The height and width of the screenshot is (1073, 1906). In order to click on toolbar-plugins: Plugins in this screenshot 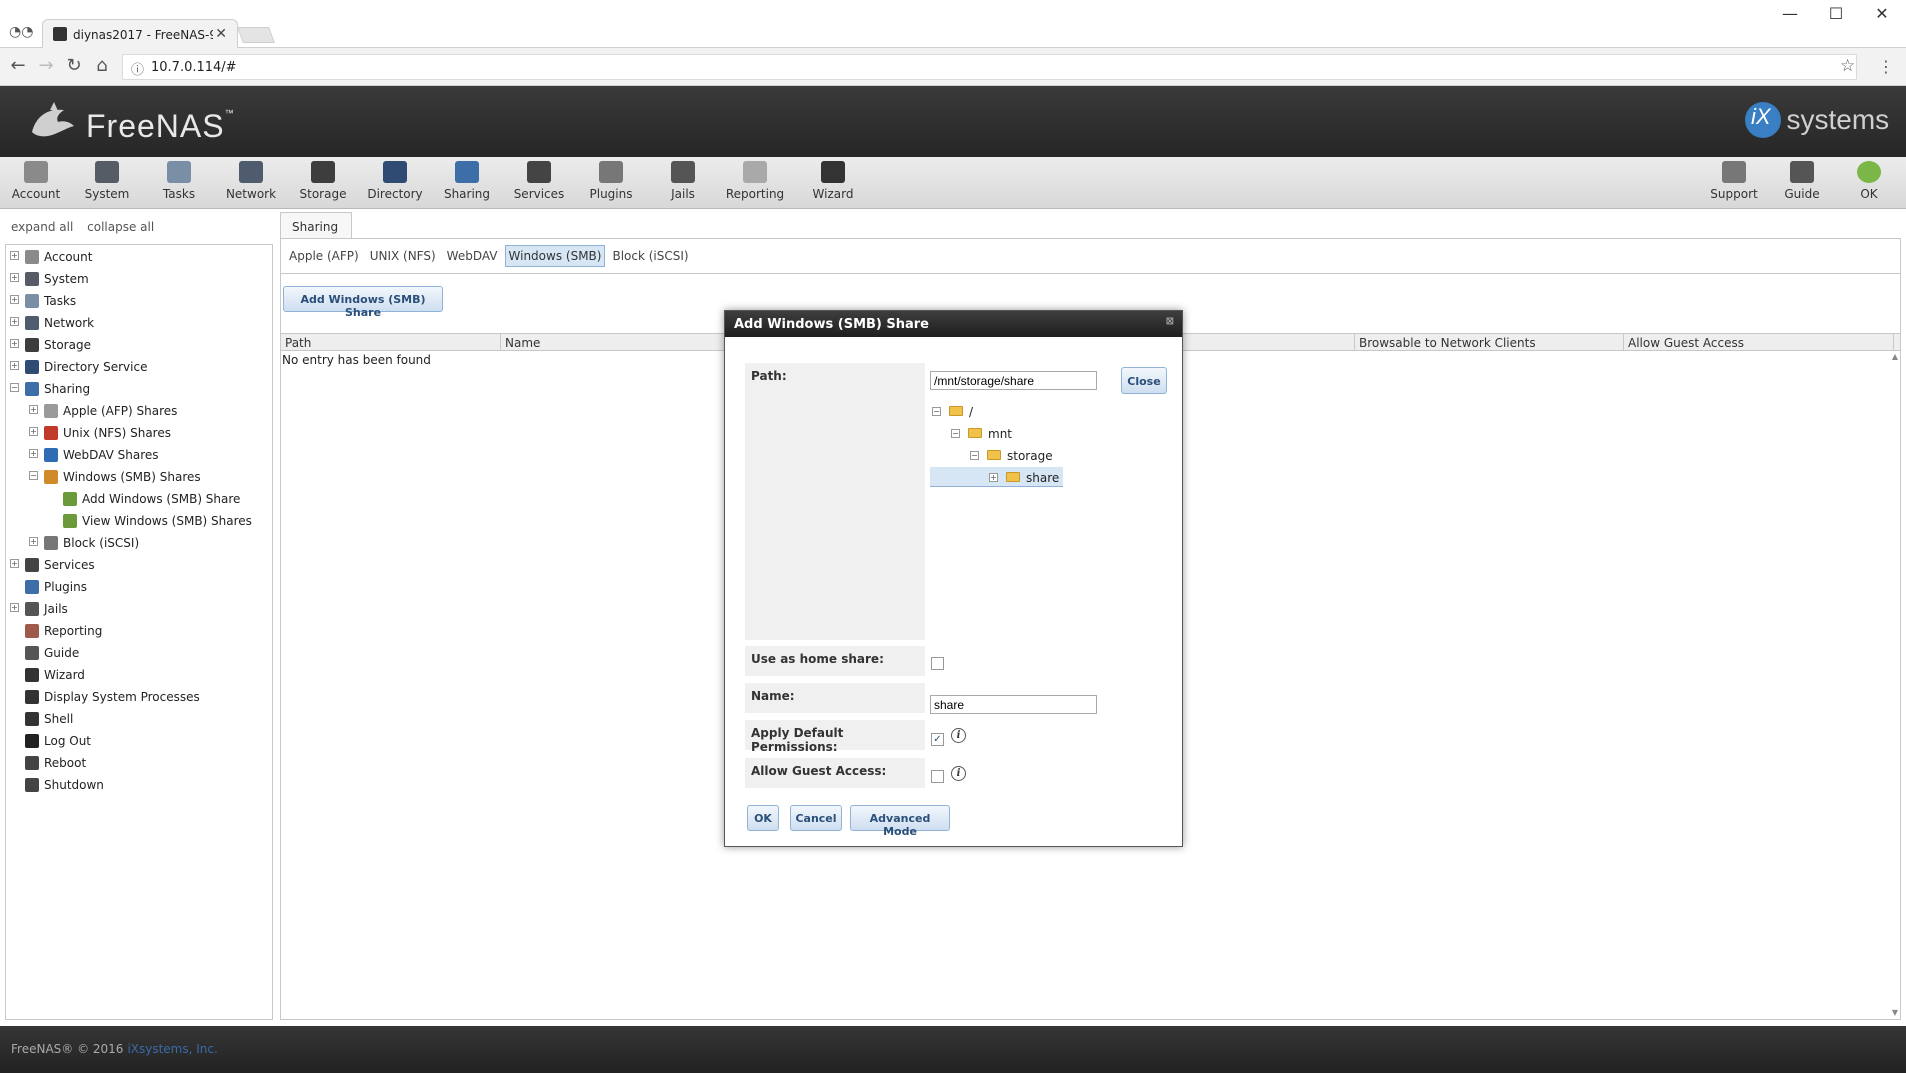, I will do `click(611, 181)`.